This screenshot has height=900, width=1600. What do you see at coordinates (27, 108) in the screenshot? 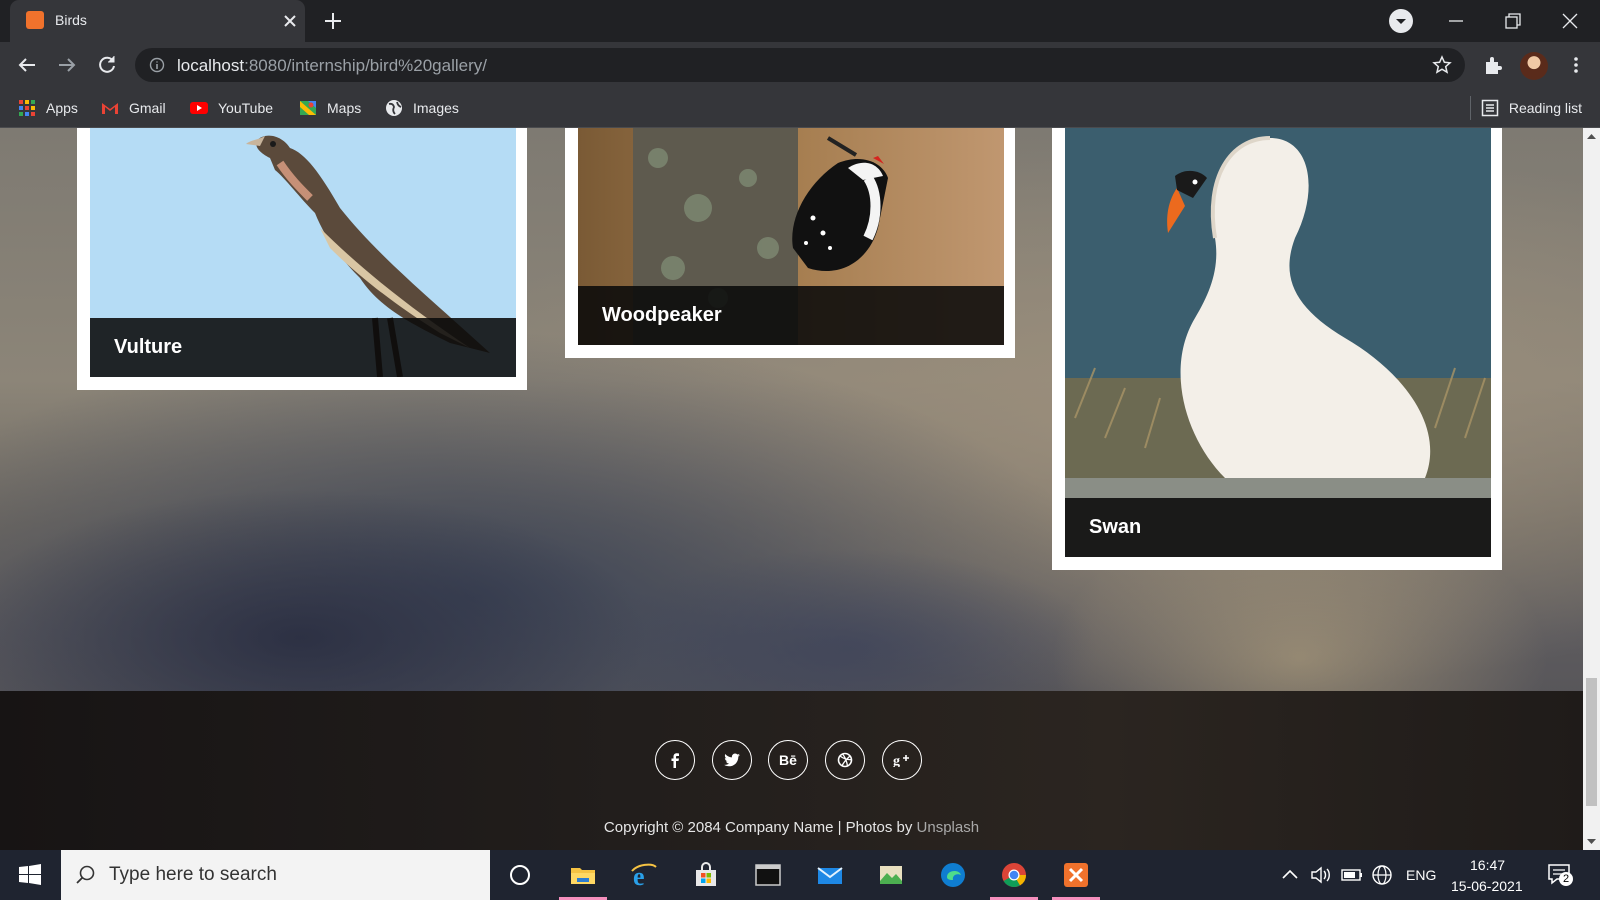
I see `apps-grid-icon` at bounding box center [27, 108].